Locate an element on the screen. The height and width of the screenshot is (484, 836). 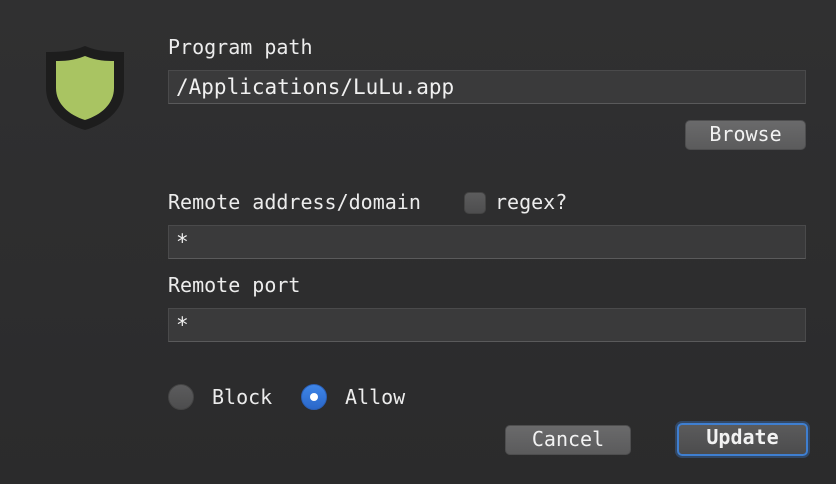
remote-port-input is located at coordinates (487, 325).